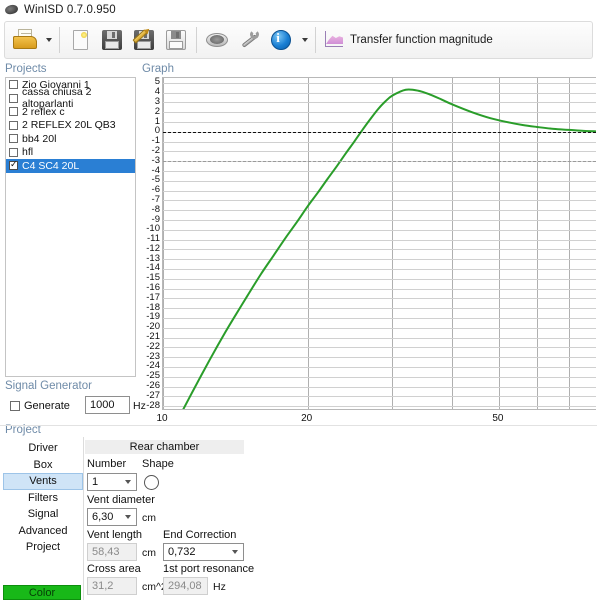 The height and width of the screenshot is (600, 597). I want to click on about-info-button: i, so click(281, 40).